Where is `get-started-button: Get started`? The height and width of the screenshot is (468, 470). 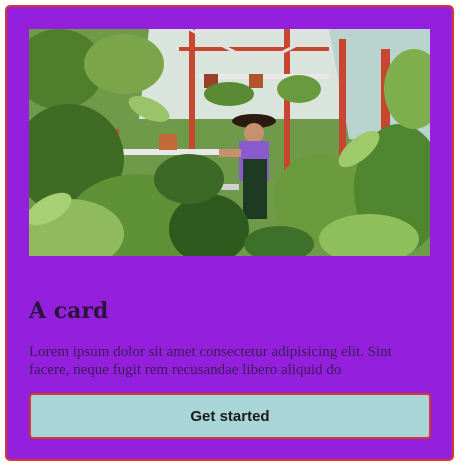
get-started-button: Get started is located at coordinates (230, 416).